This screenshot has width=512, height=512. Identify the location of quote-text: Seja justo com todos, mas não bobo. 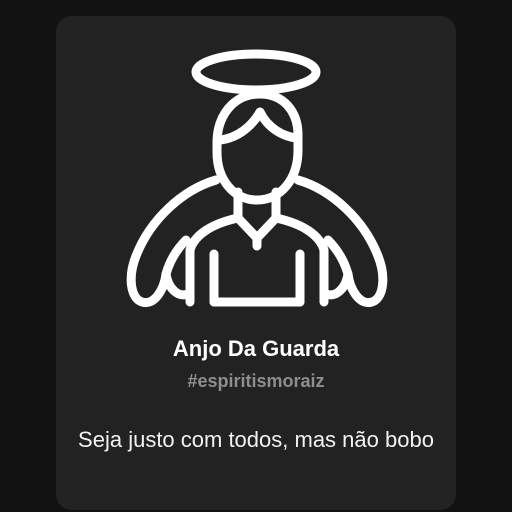
(256, 439).